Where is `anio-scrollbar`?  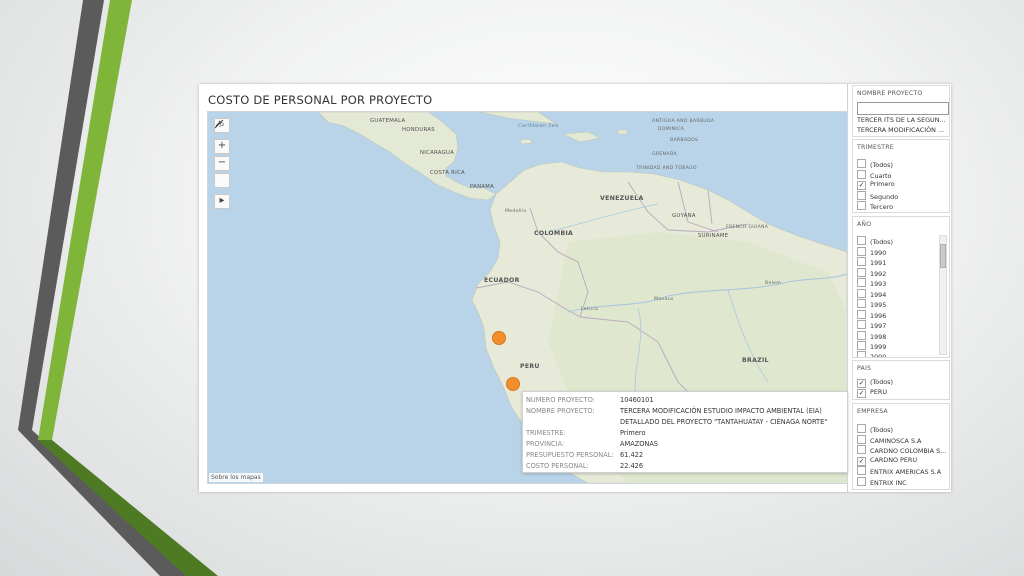 anio-scrollbar is located at coordinates (943, 295).